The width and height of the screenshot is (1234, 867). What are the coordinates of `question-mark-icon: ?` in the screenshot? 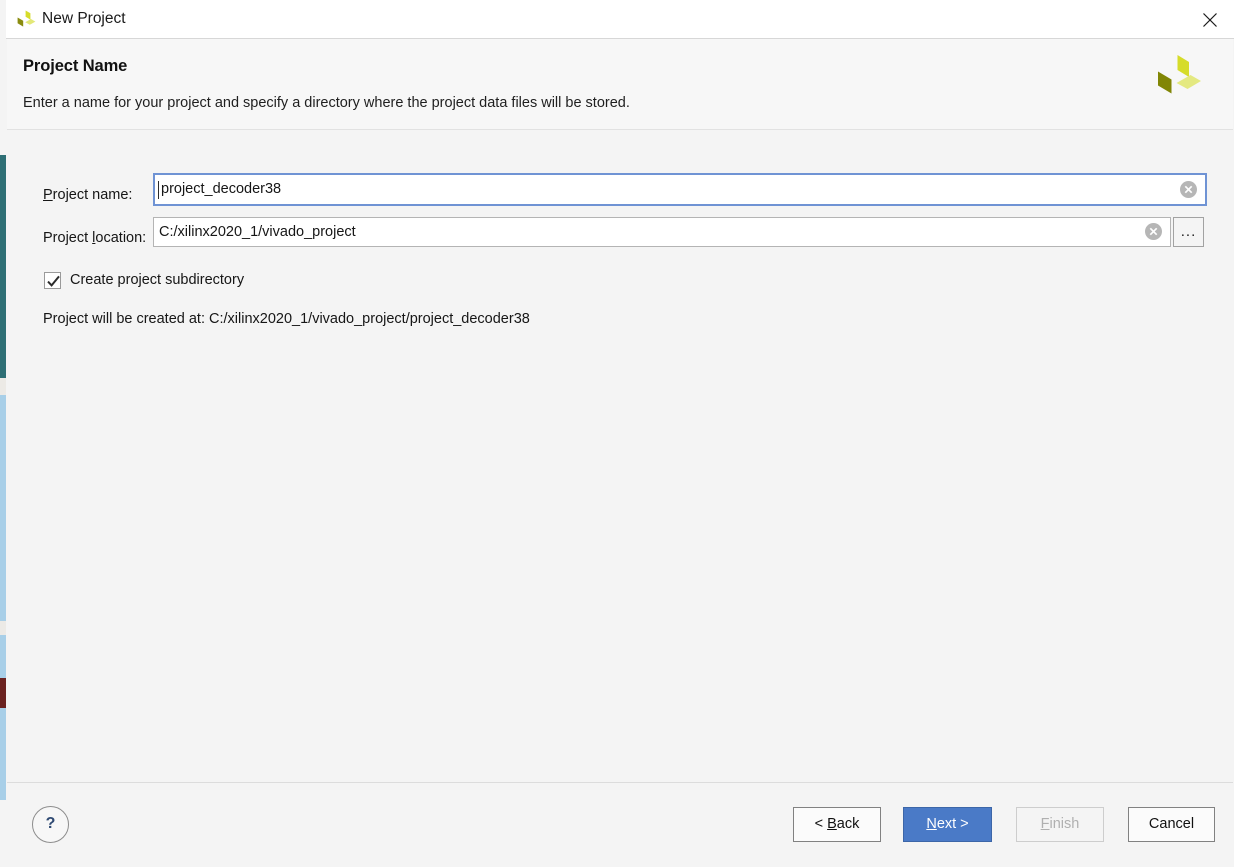 It's located at (50, 823).